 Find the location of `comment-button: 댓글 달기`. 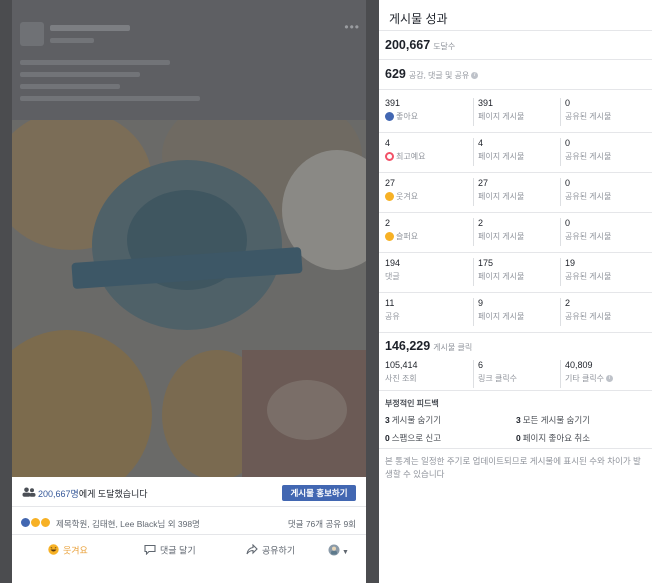

comment-button: 댓글 달기 is located at coordinates (170, 550).